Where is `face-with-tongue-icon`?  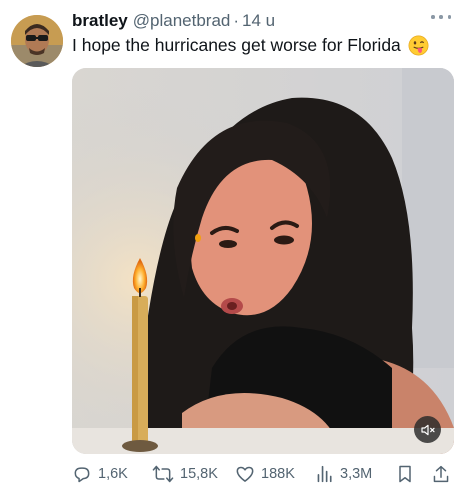 face-with-tongue-icon is located at coordinates (418, 45).